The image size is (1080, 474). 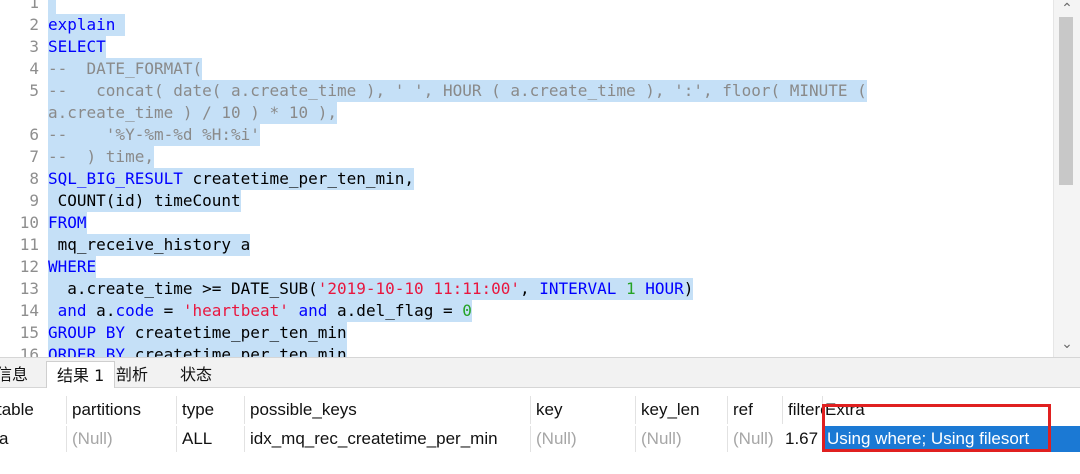 I want to click on code-line: 15 GROUP BY createtime_per_ten_min, so click(x=526, y=333).